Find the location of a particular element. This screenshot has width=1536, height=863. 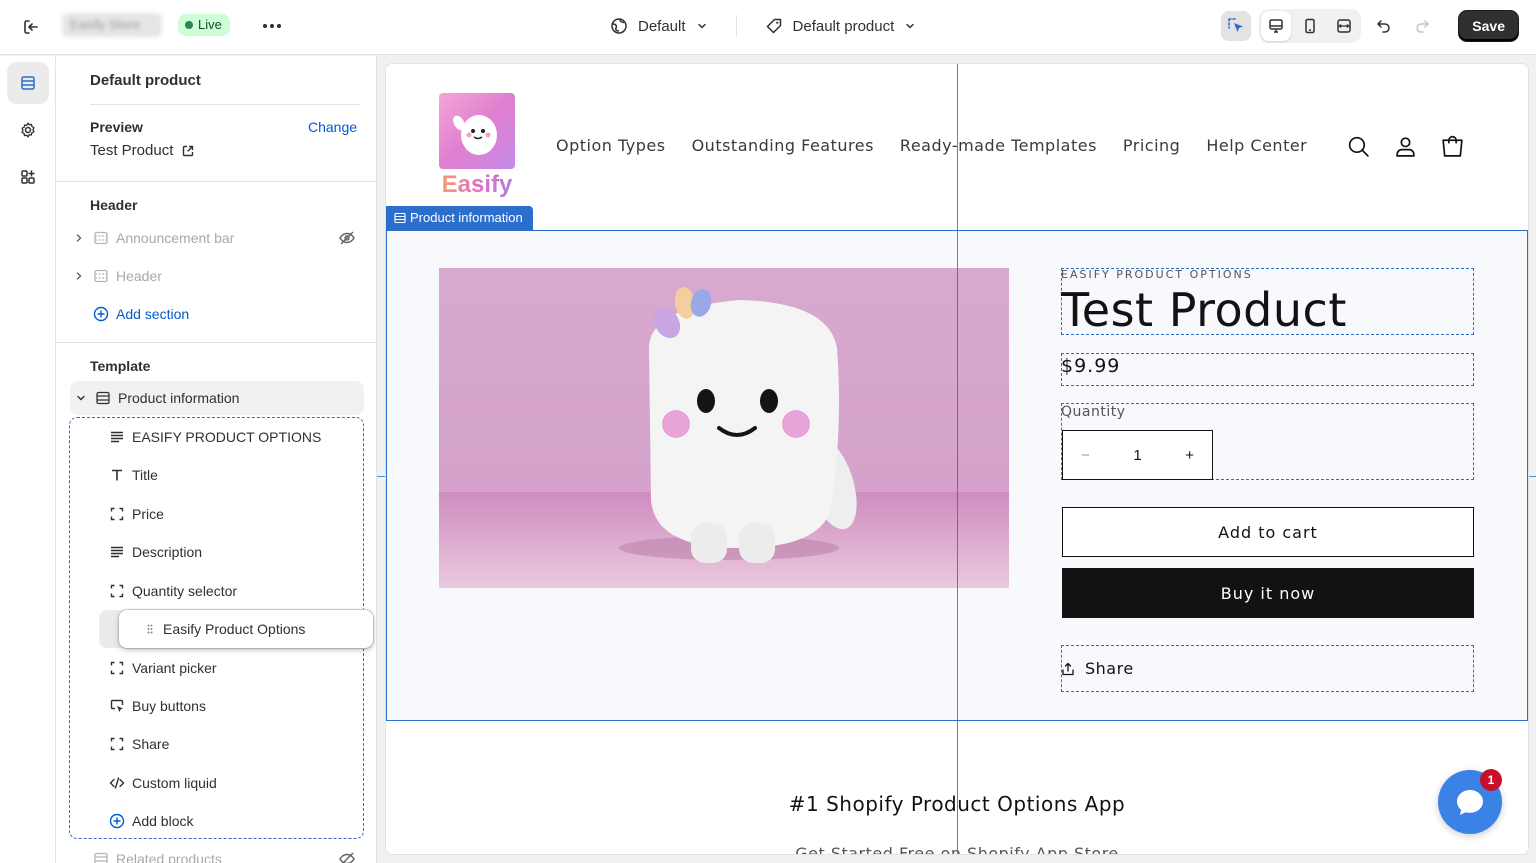

redo-button is located at coordinates (1422, 26).